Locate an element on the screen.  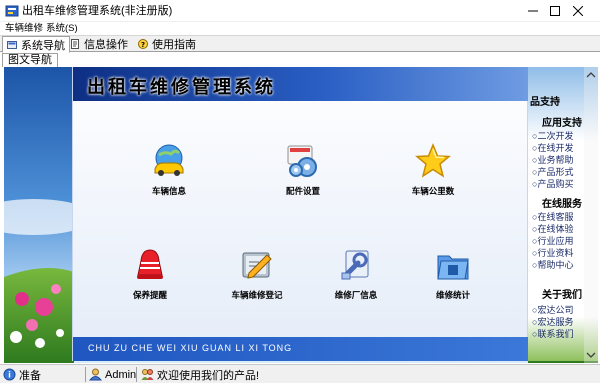
nav-label: 维修统计 is located at coordinates (452, 295).